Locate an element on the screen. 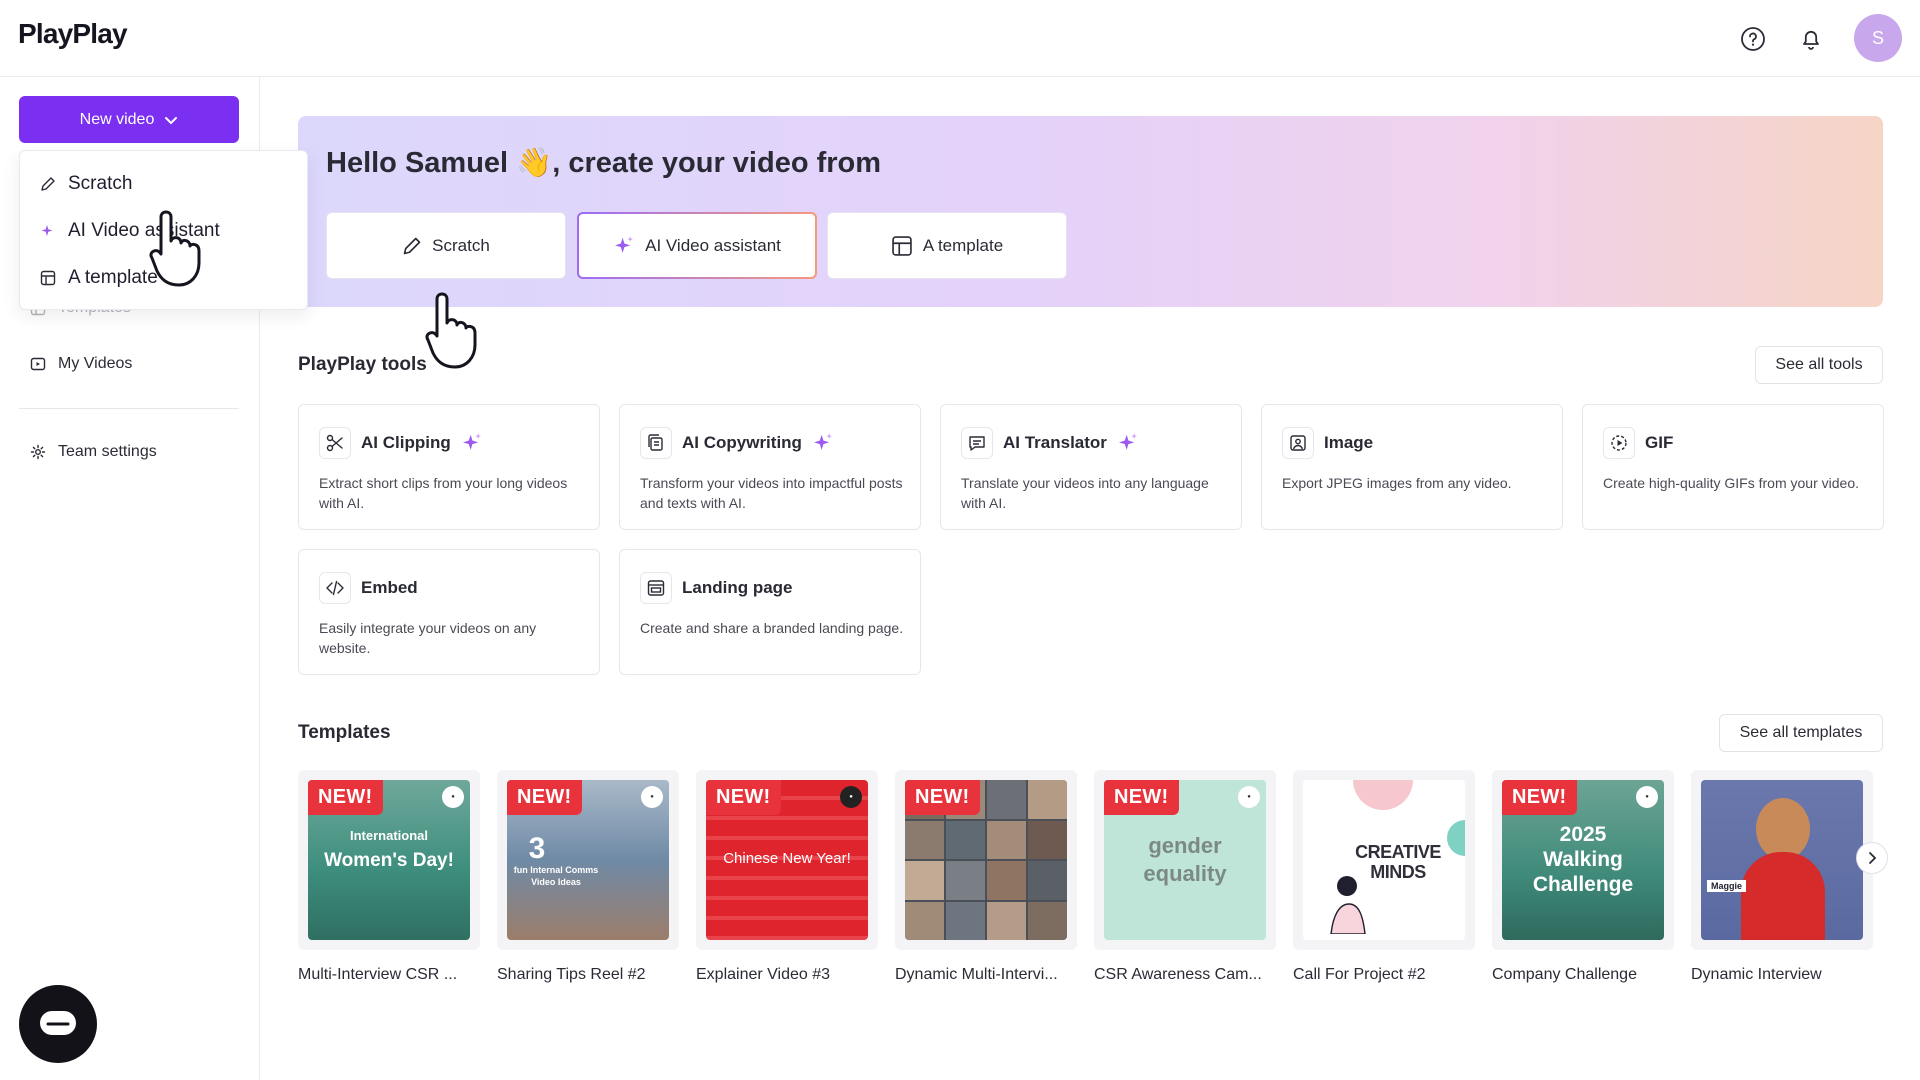  tool-name: AI Translator is located at coordinates (1055, 442).